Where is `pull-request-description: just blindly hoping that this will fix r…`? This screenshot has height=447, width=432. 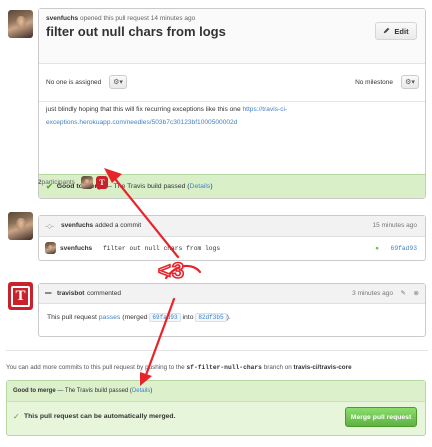
pull-request-description: just blindly hoping that this will fix r… is located at coordinates (167, 116).